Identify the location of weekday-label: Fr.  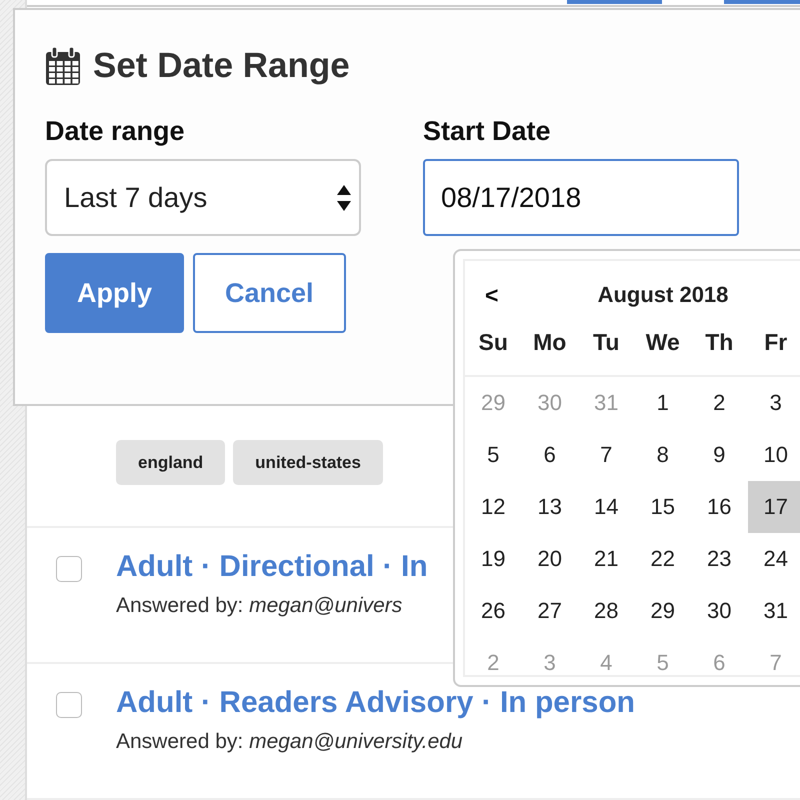
(775, 343).